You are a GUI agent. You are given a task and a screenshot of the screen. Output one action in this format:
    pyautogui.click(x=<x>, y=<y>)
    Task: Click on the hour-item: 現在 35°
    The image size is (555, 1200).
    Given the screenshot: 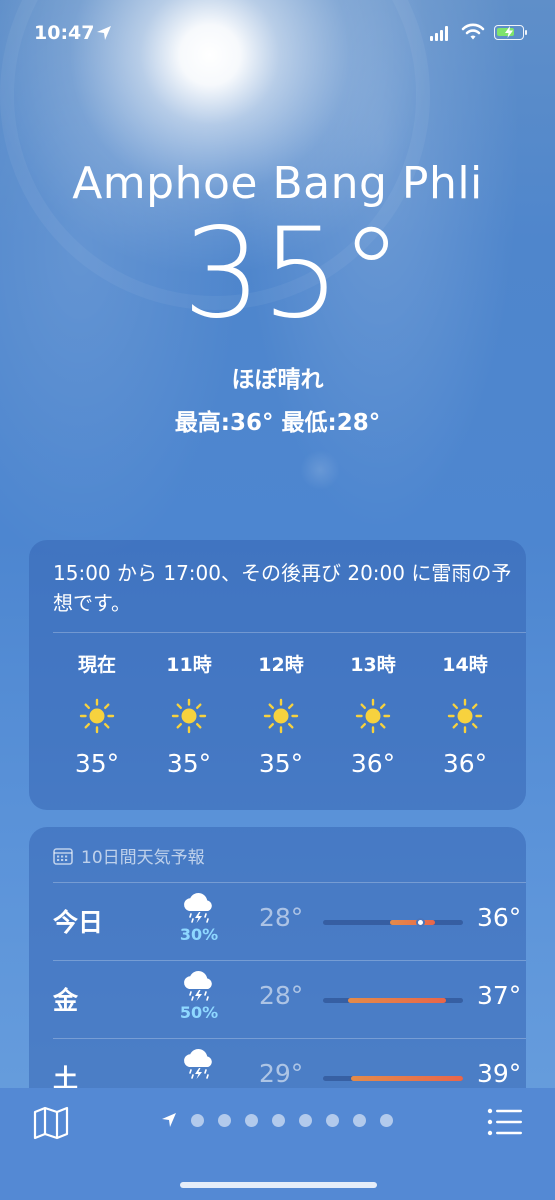 What is the action you would take?
    pyautogui.click(x=97, y=714)
    